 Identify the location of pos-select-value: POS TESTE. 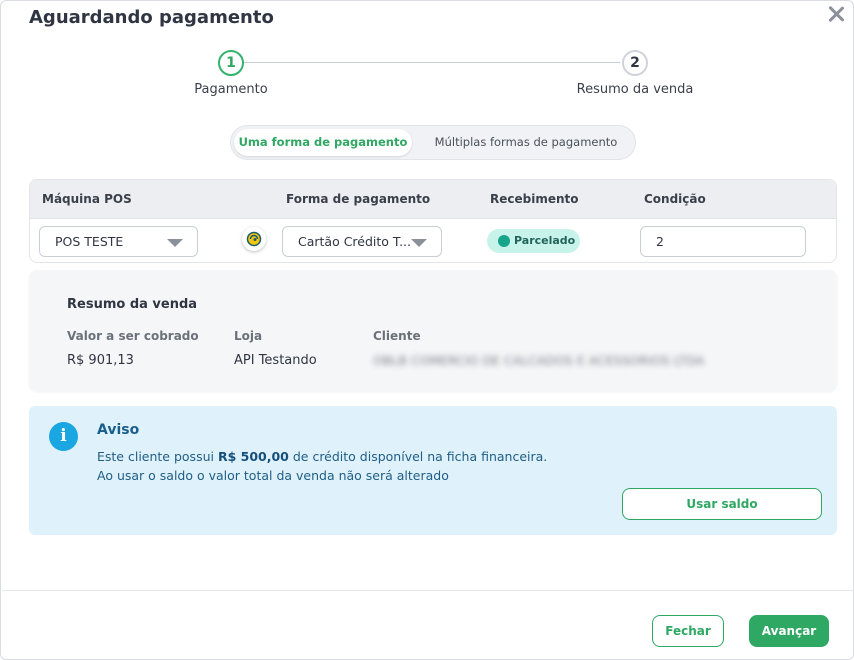
(89, 241).